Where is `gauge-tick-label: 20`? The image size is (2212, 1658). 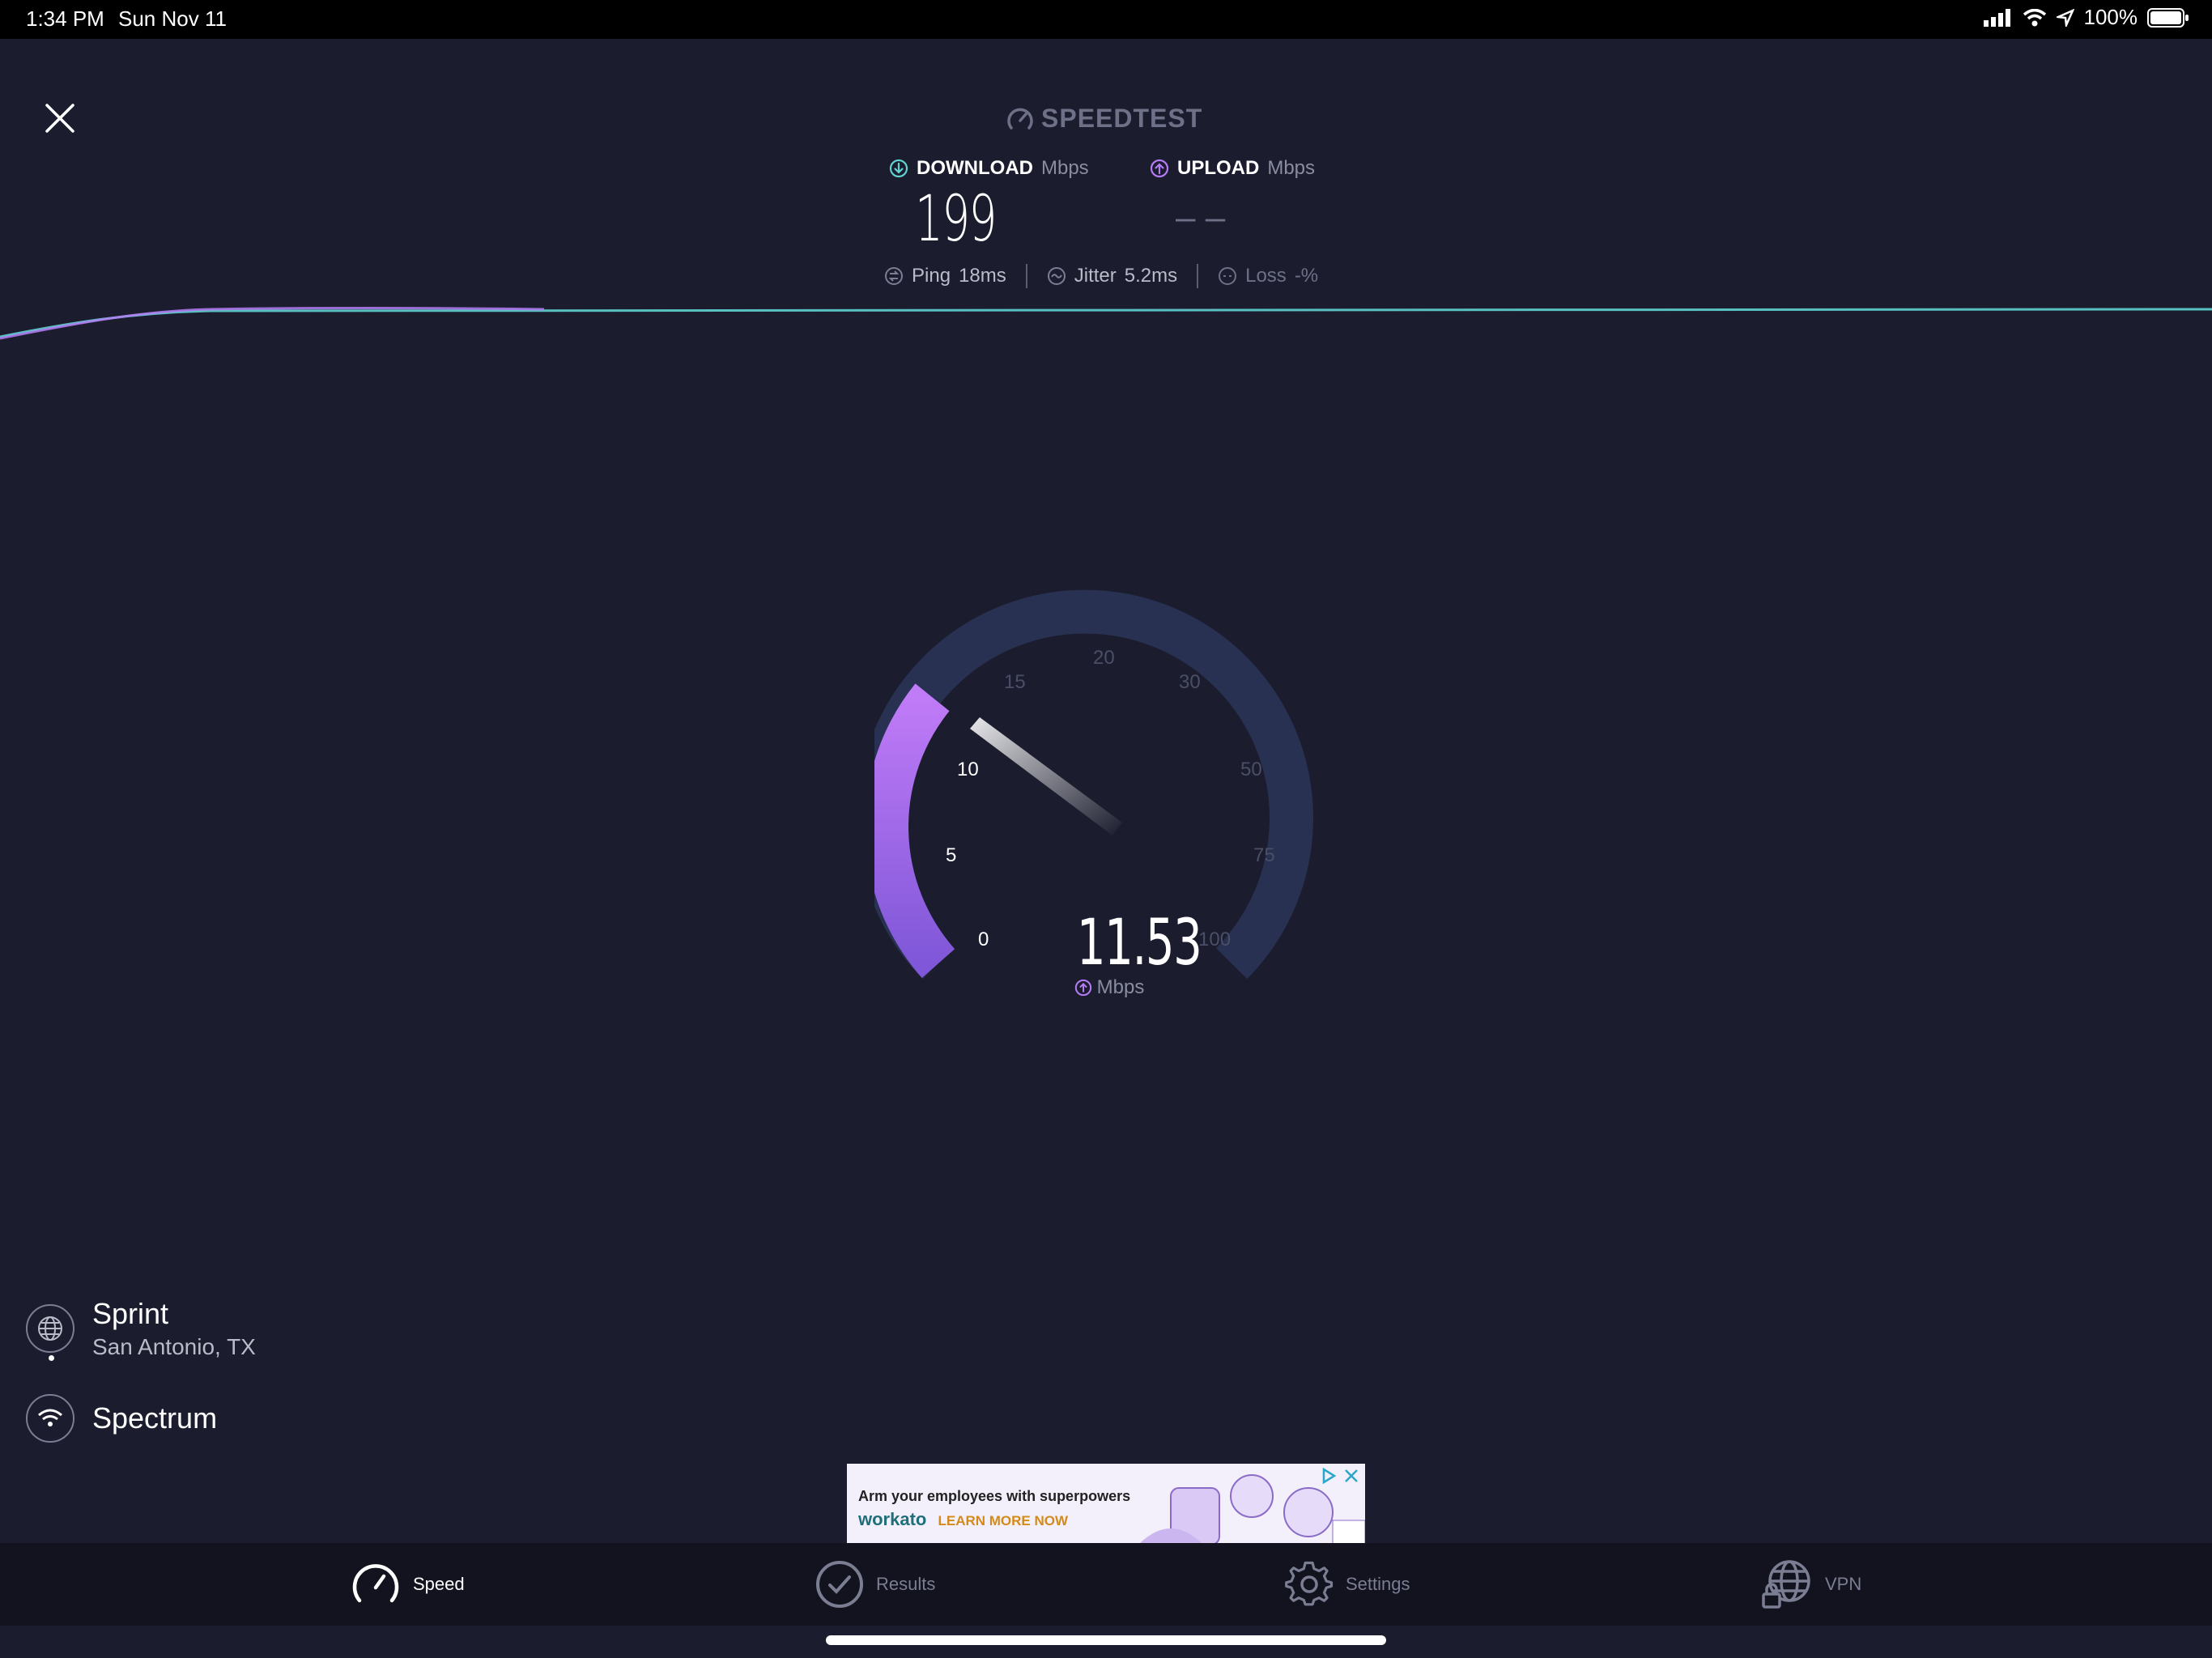 gauge-tick-label: 20 is located at coordinates (1104, 658).